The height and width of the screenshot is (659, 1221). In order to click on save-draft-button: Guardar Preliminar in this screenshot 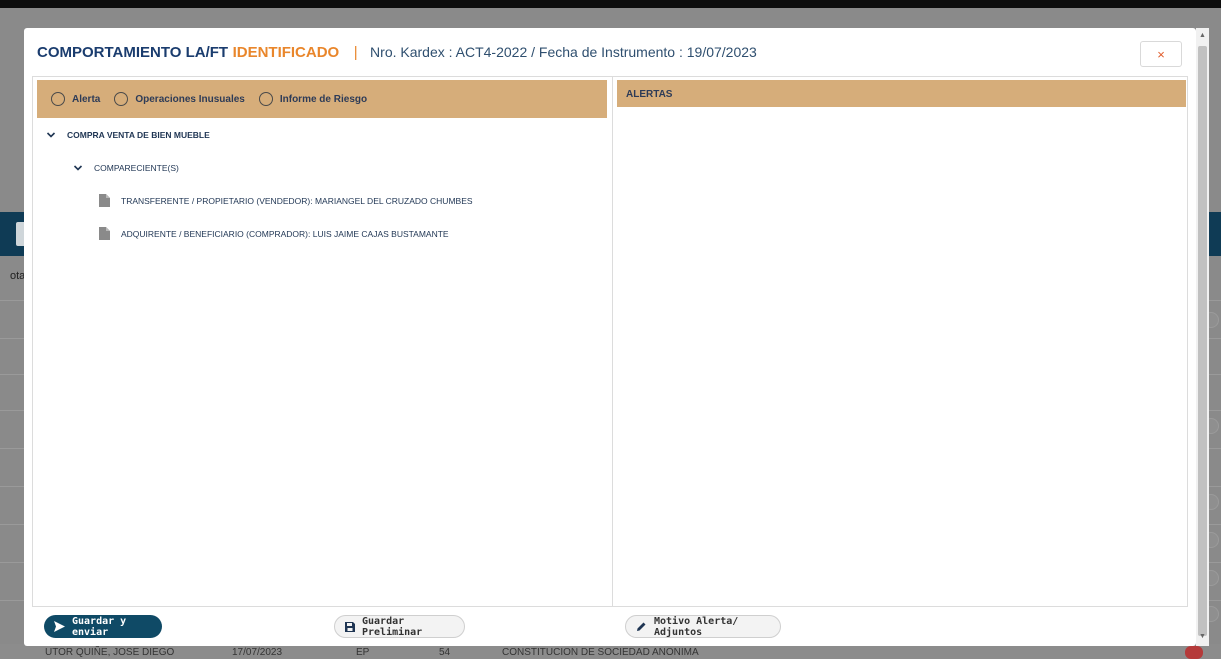, I will do `click(399, 626)`.